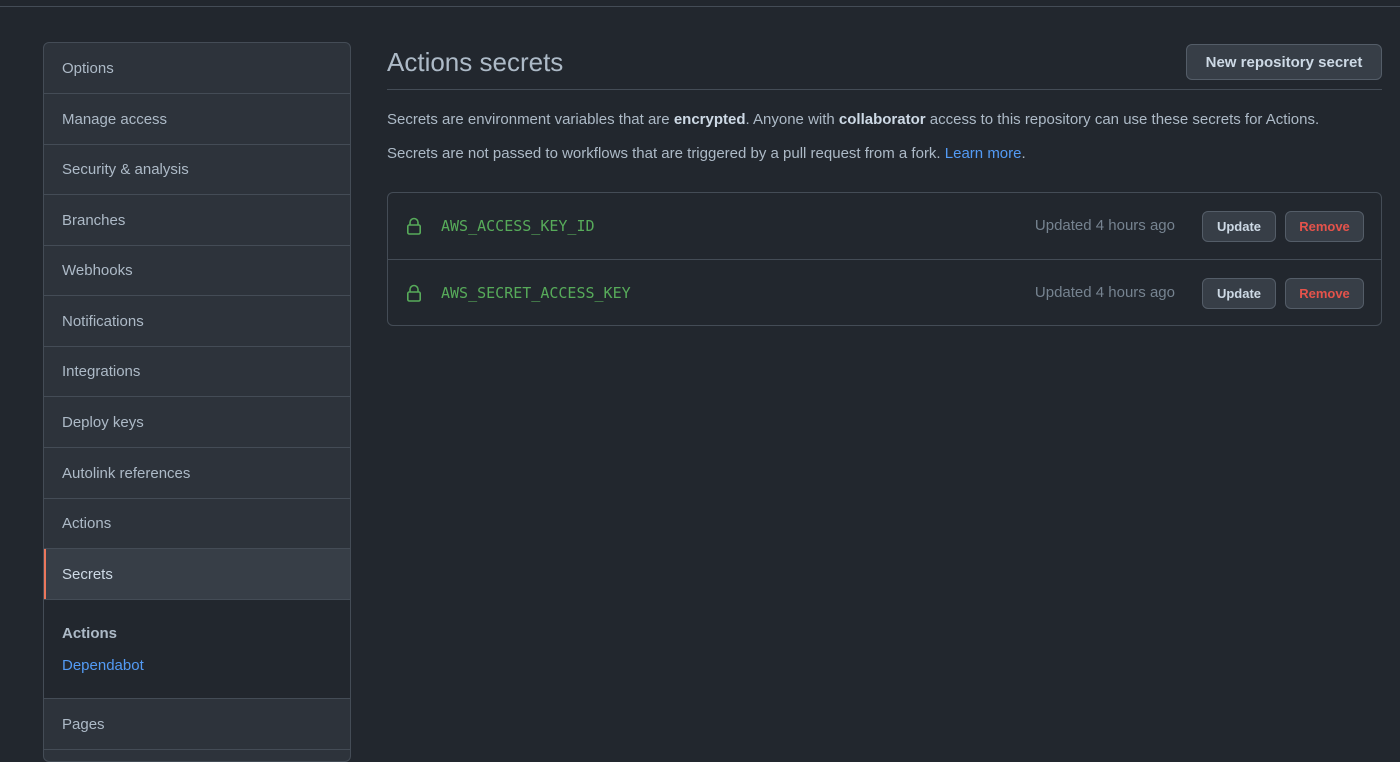  Describe the element at coordinates (89, 633) in the screenshot. I see `subnav-item-actions: Actions` at that location.